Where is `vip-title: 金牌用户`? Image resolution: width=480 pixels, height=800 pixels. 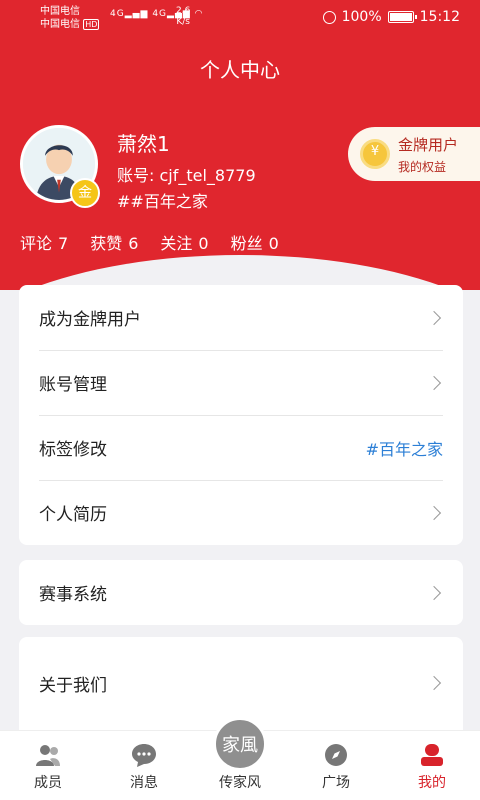
vip-title: 金牌用户 is located at coordinates (428, 144).